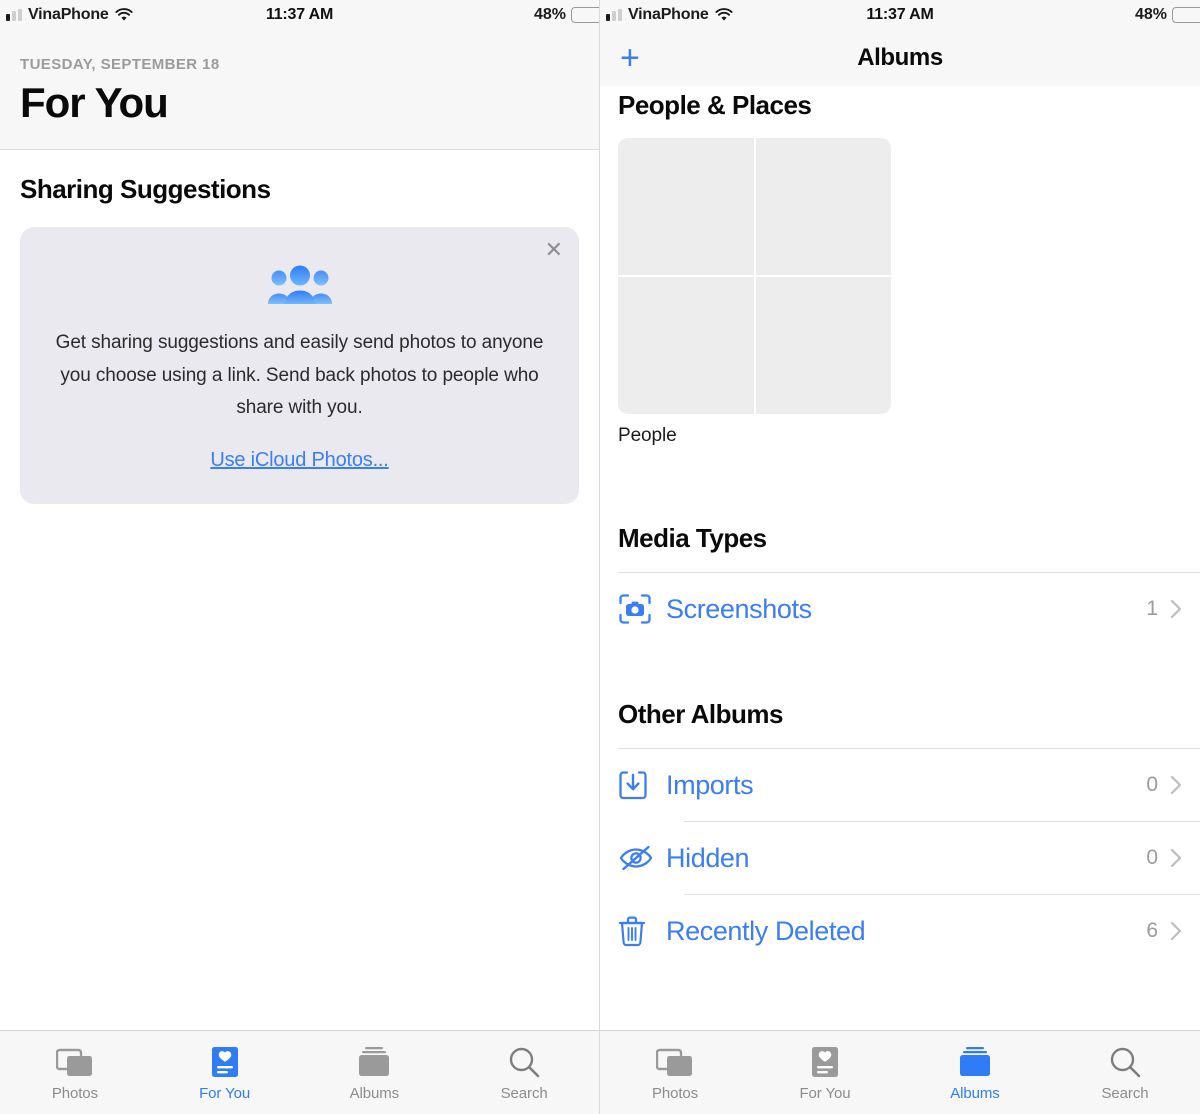 This screenshot has height=1114, width=1200. Describe the element at coordinates (692, 538) in the screenshot. I see `media-types-title: Media Types` at that location.